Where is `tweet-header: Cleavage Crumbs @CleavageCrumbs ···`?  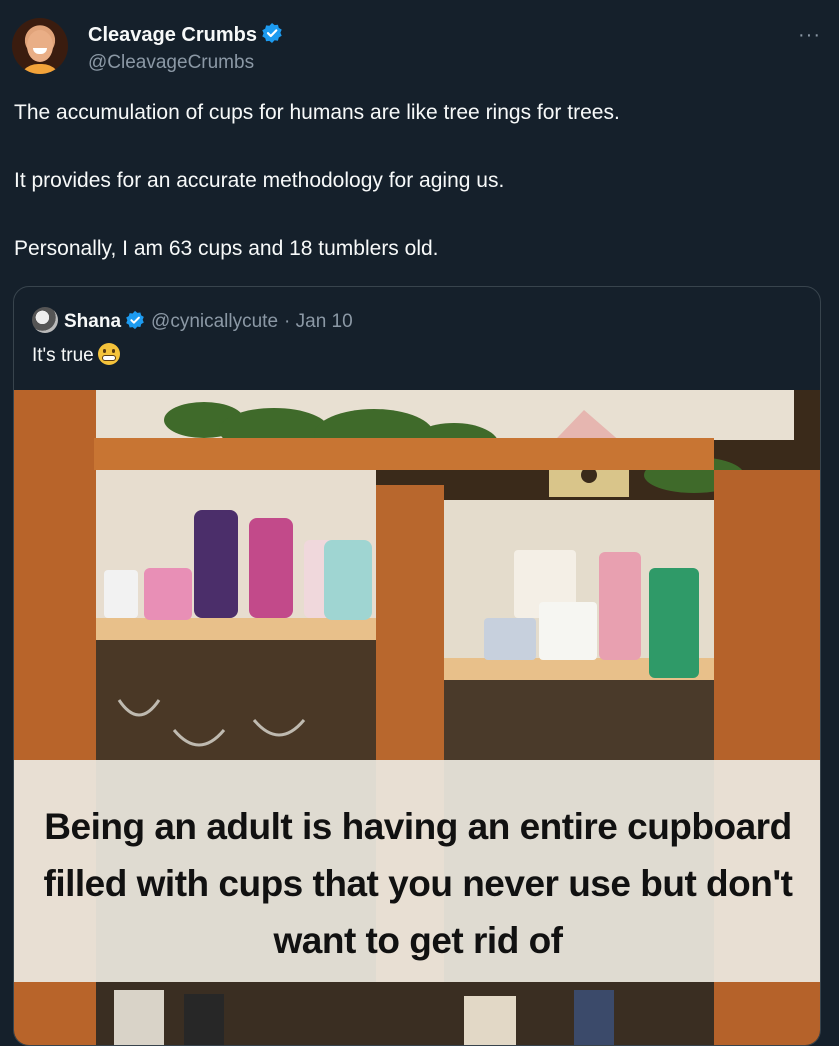
tweet-header: Cleavage Crumbs @CleavageCrumbs ··· is located at coordinates (419, 45).